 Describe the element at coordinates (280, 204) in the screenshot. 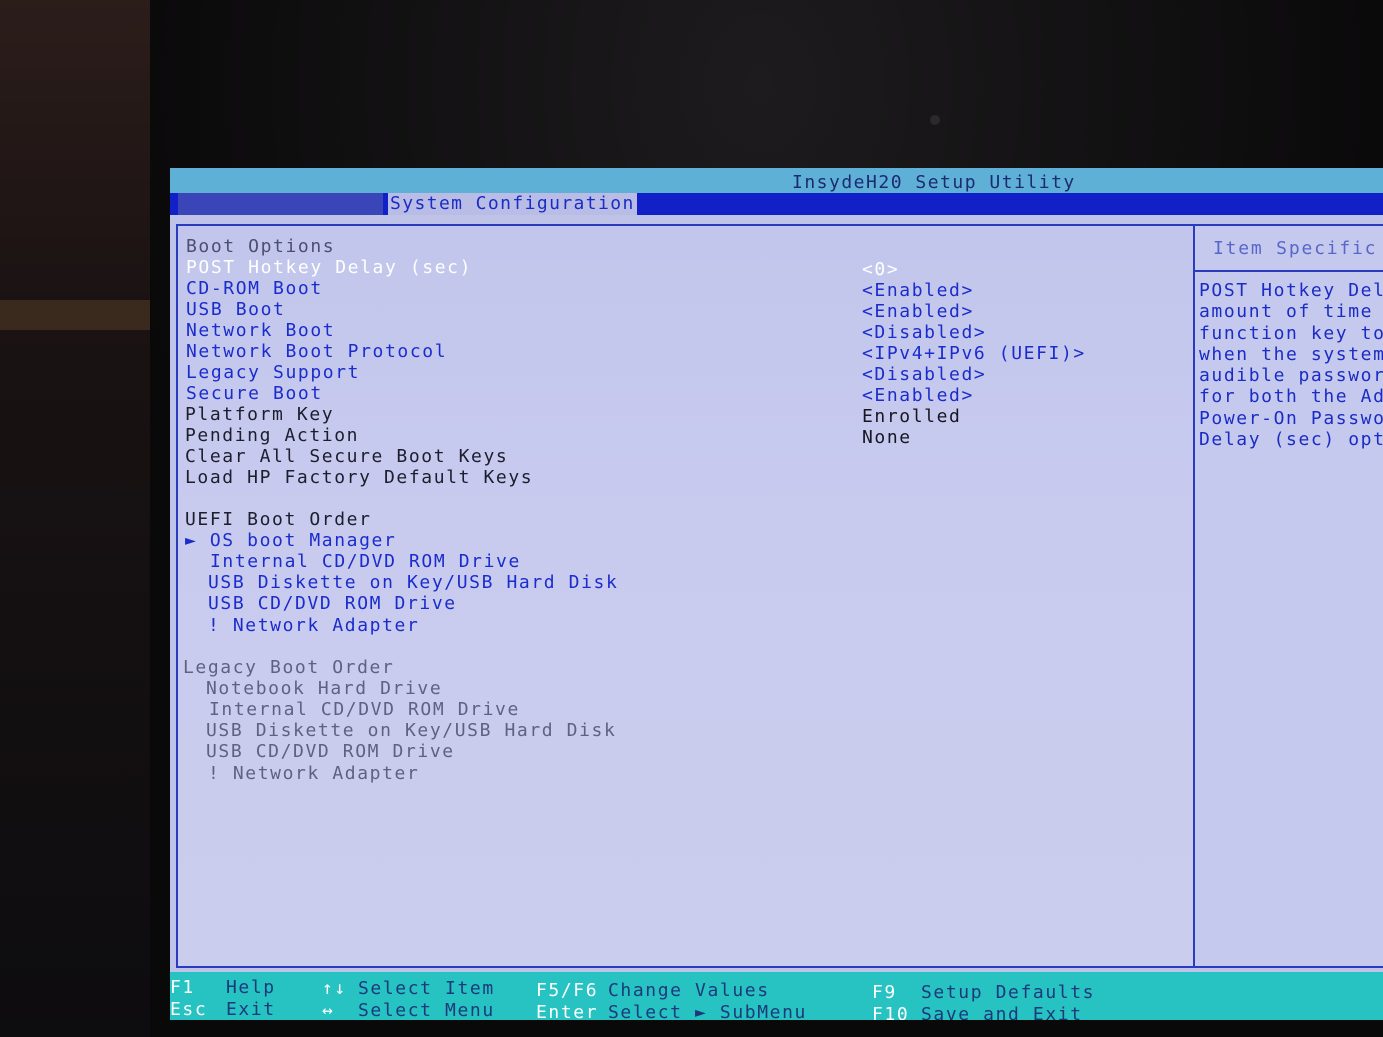

I see `menu-bar-strip` at that location.